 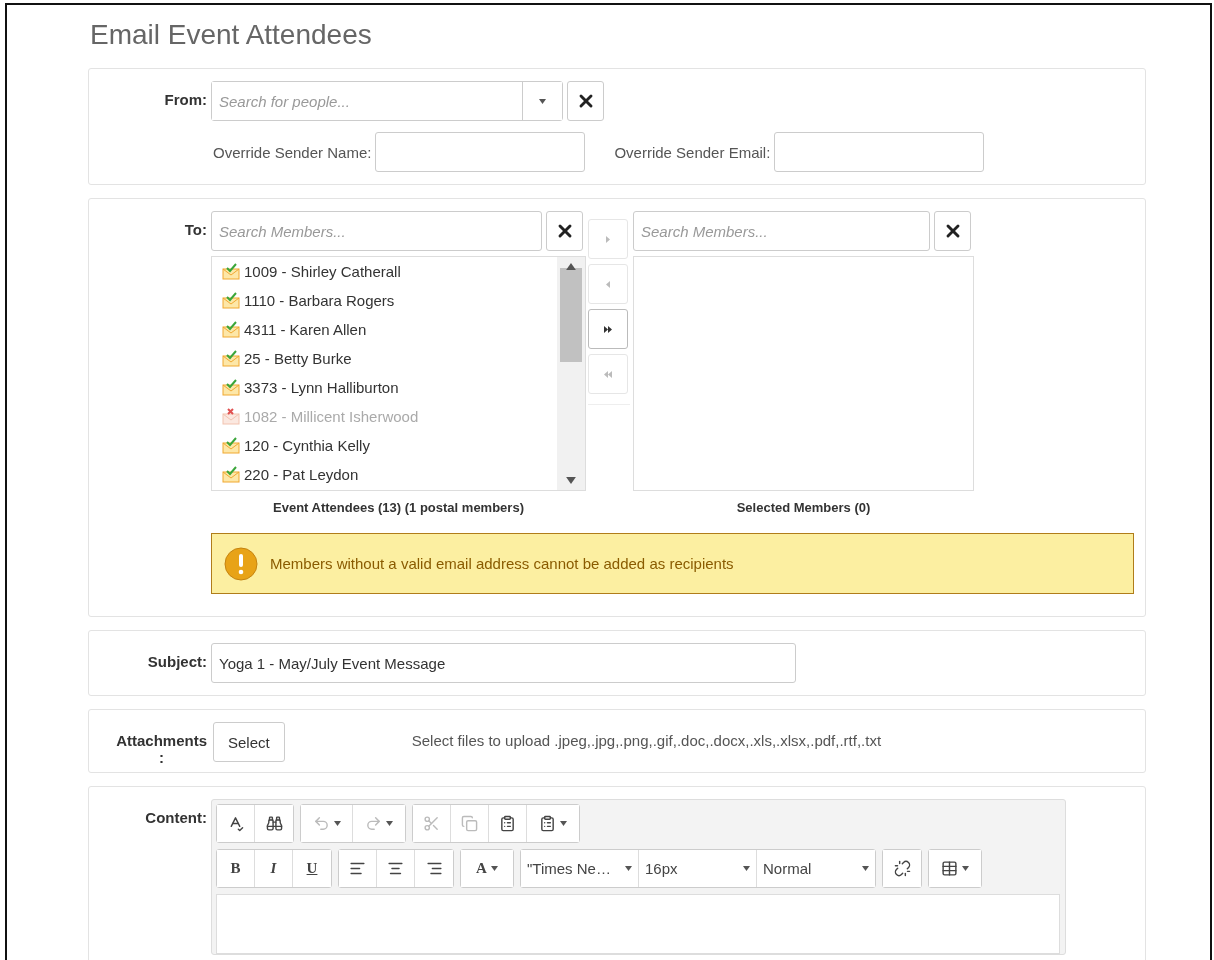 What do you see at coordinates (389, 329) in the screenshot?
I see `member-item: 4311 - Karen Allen` at bounding box center [389, 329].